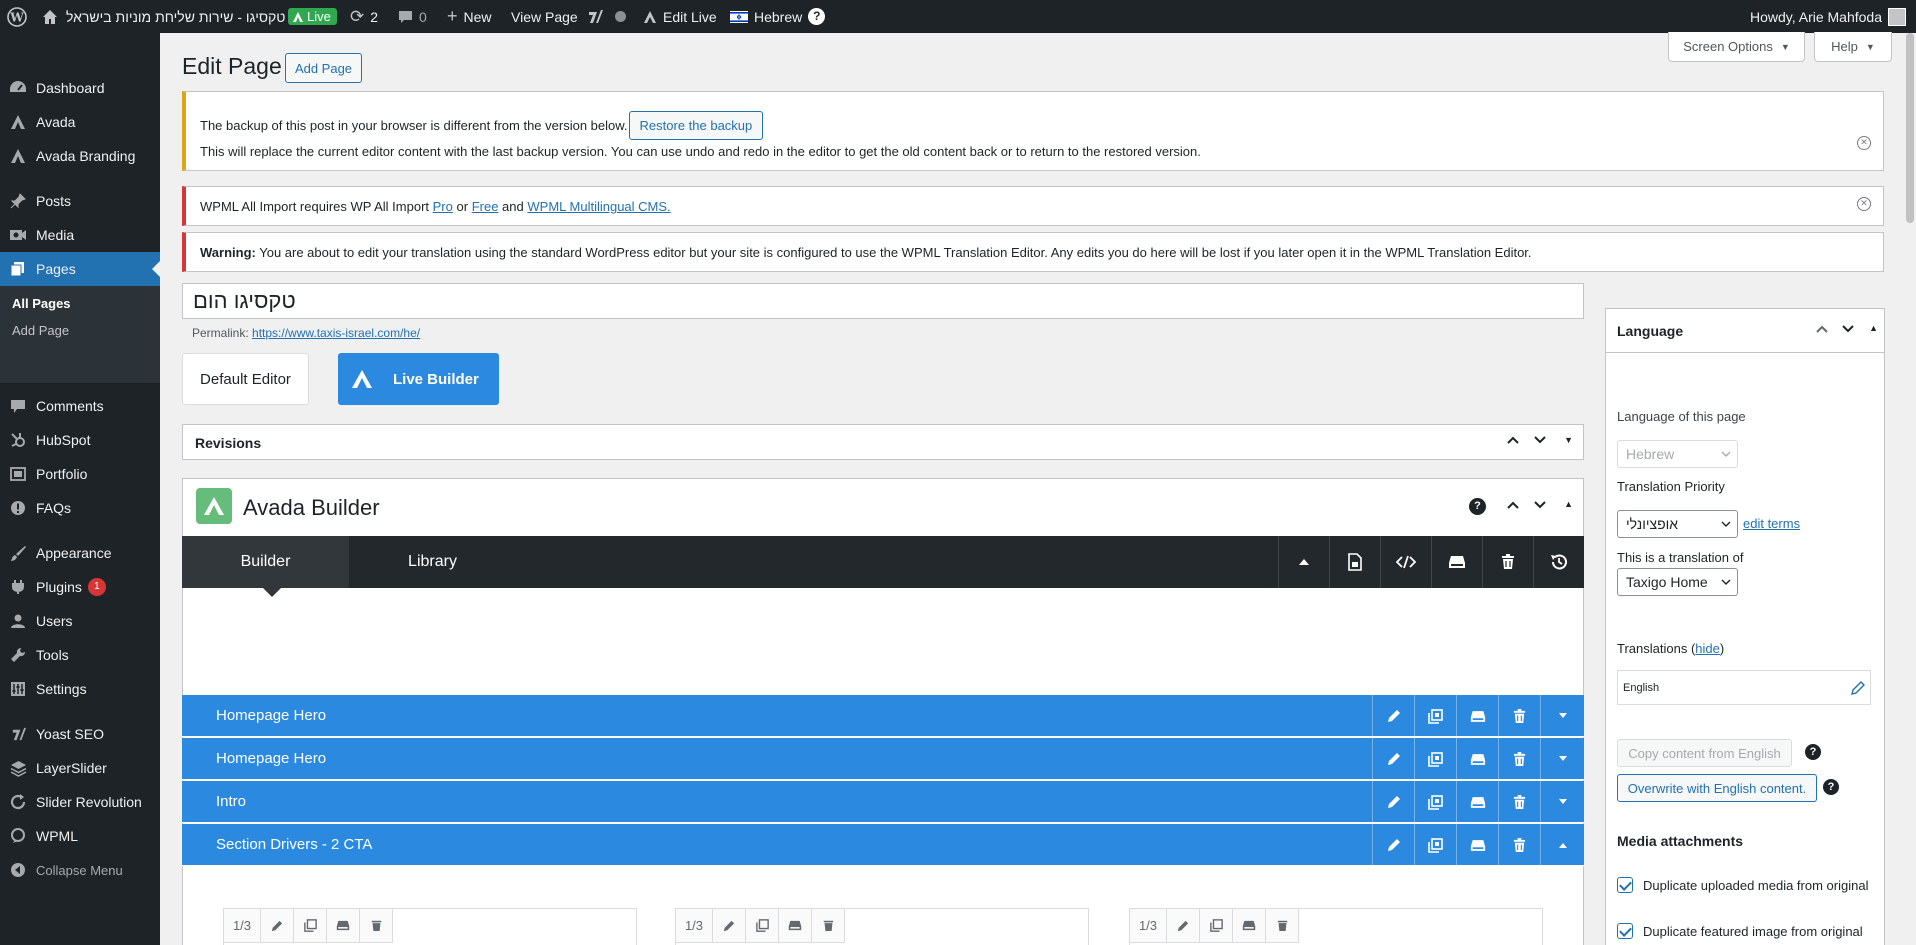 Image resolution: width=1916 pixels, height=945 pixels. What do you see at coordinates (323, 68) in the screenshot?
I see `add-page-button: Add Page` at bounding box center [323, 68].